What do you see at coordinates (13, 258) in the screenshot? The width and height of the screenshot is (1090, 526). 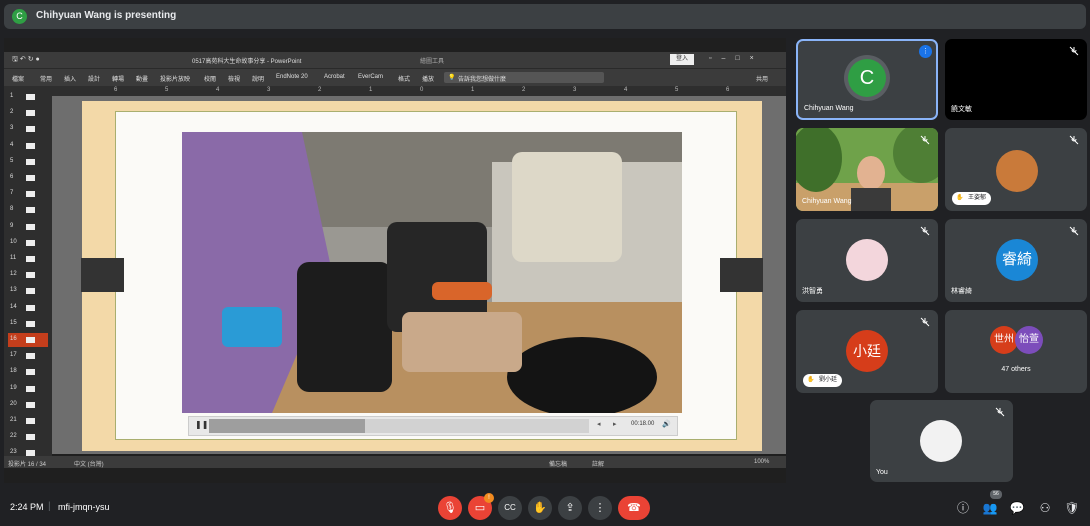 I see `slide-number: 11` at bounding box center [13, 258].